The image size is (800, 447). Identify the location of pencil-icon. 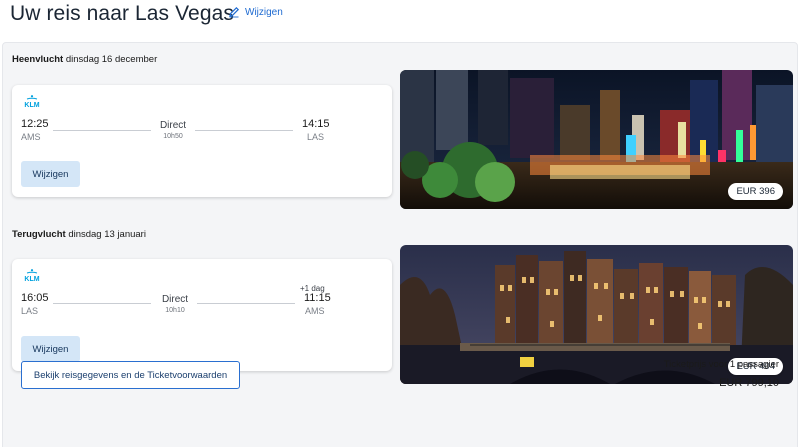
(234, 12).